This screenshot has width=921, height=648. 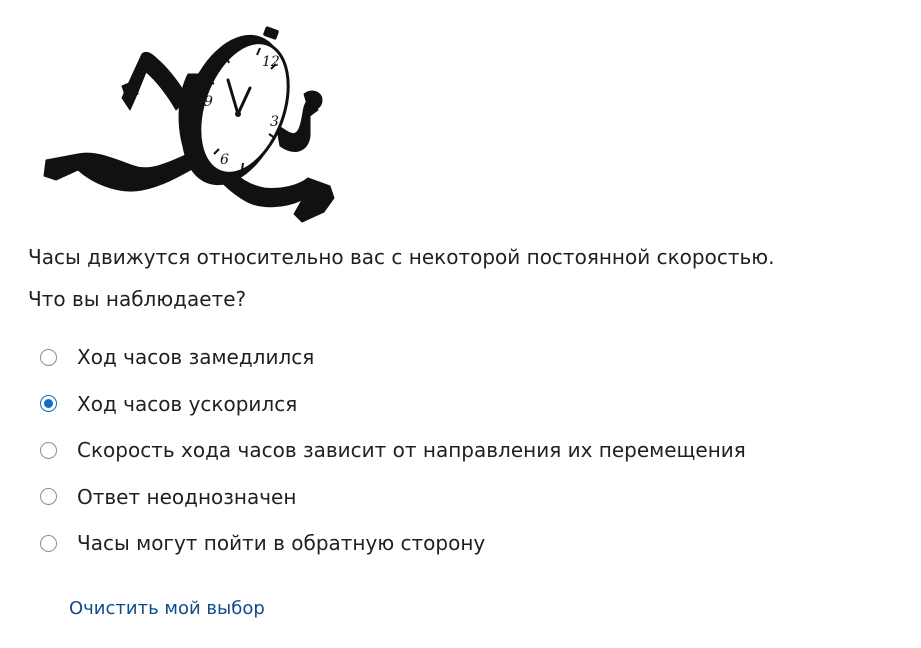 I want to click on answer-option-1: Ход часов замедлился, so click(x=468, y=357).